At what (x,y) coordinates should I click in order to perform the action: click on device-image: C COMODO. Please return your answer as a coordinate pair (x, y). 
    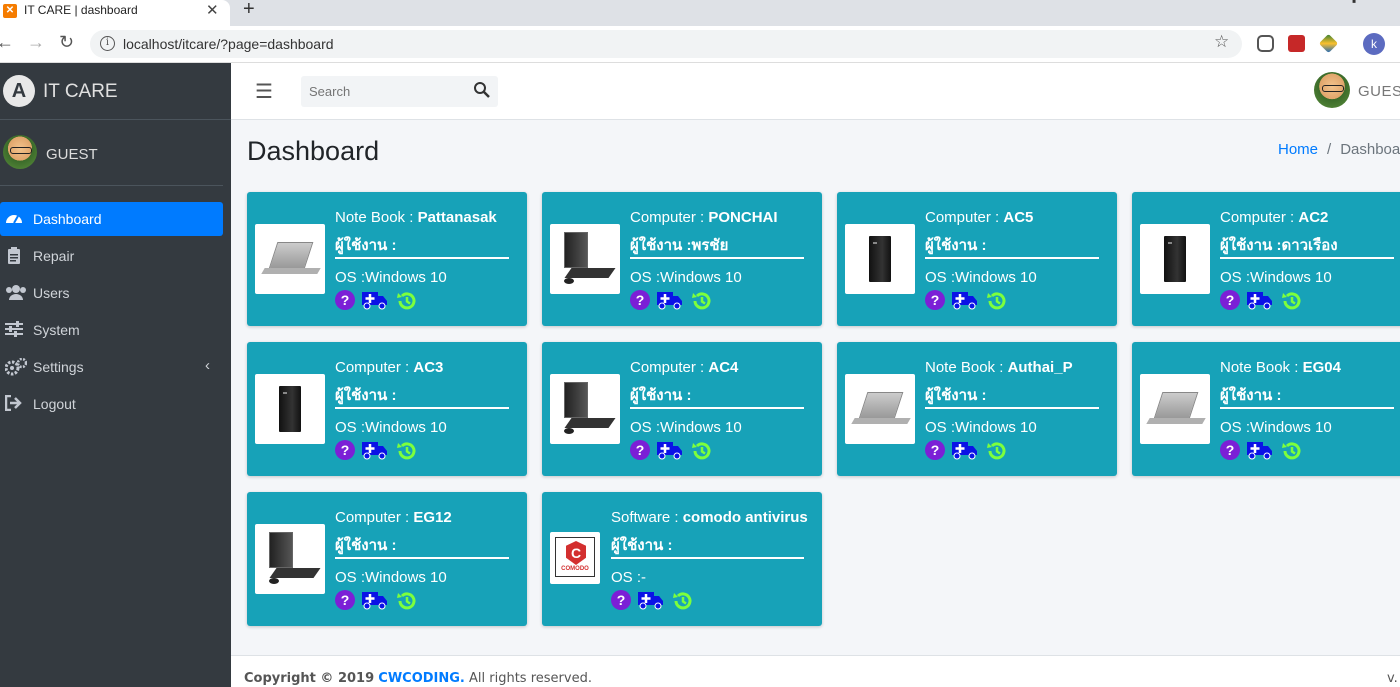
    Looking at the image, I should click on (575, 558).